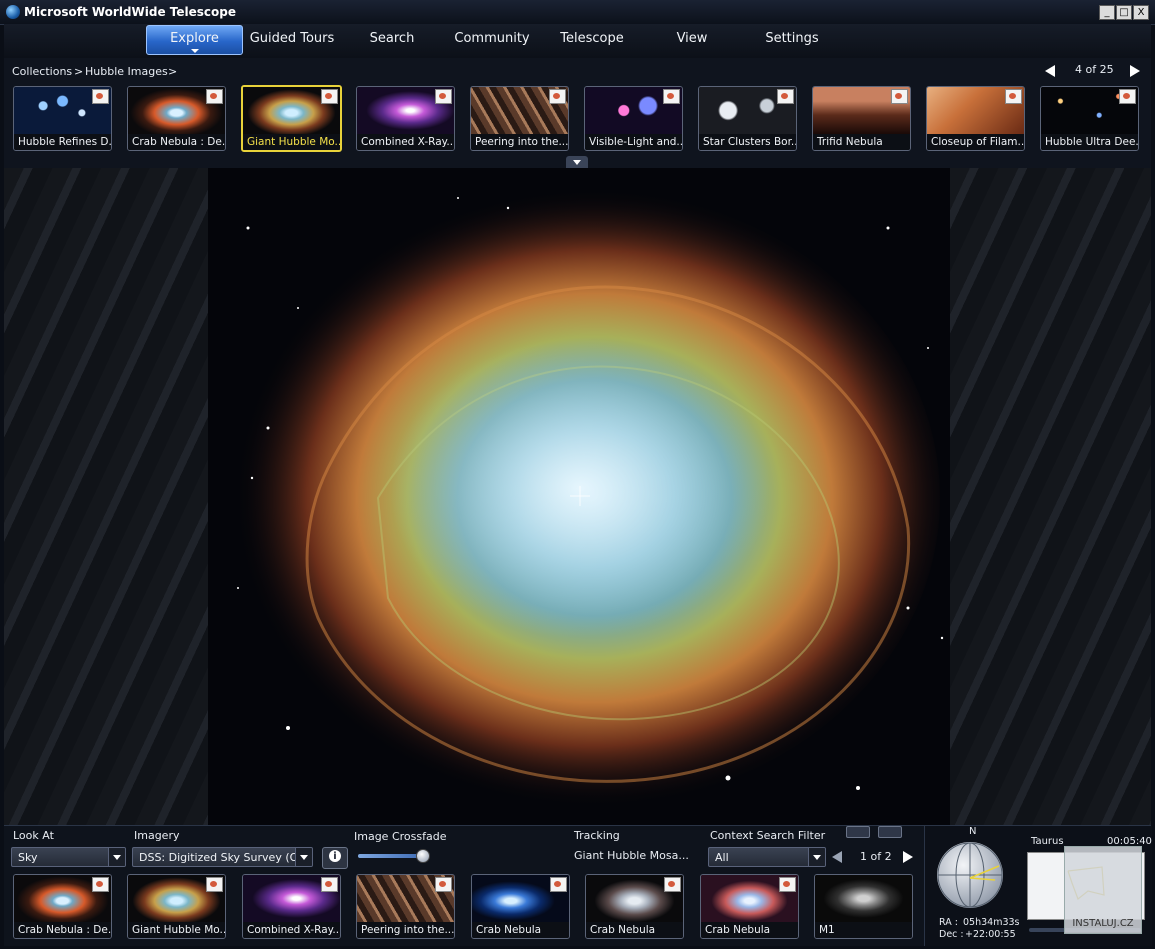 The width and height of the screenshot is (1155, 949). Describe the element at coordinates (951, 934) in the screenshot. I see `dec-label: Dec :` at that location.